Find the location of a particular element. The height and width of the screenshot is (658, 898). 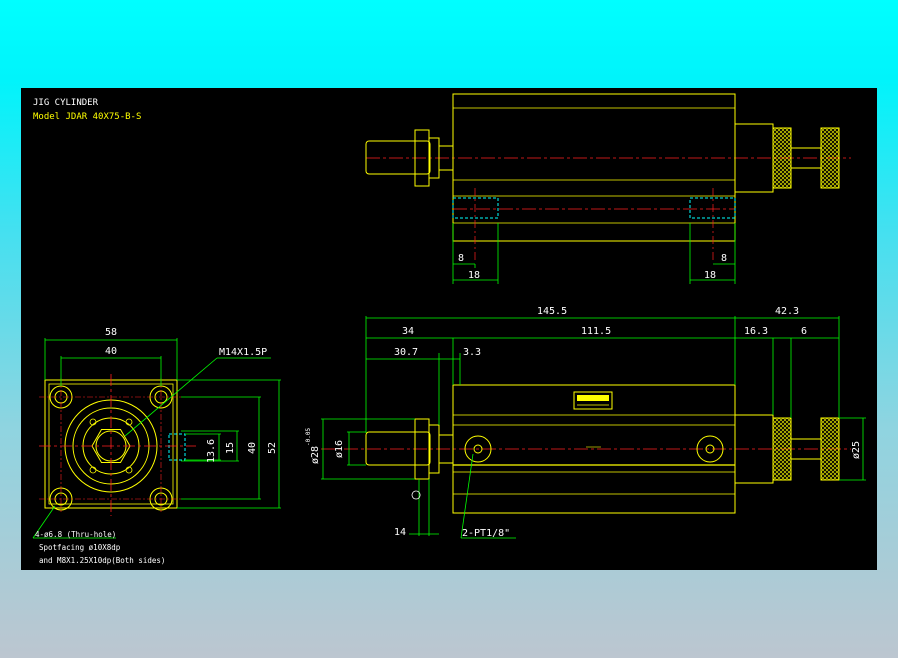

dim-bore-tolerance: -0.05 is located at coordinates (308, 437).